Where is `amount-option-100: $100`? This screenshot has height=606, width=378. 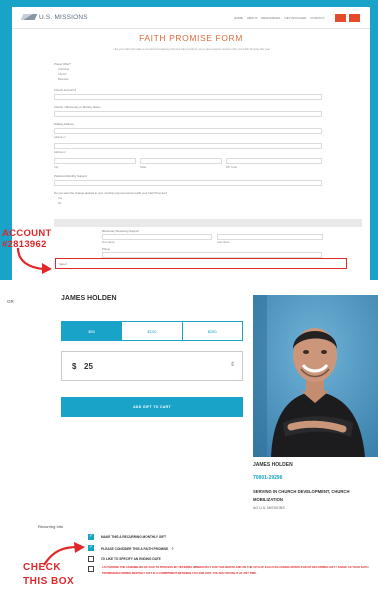 amount-option-100: $100 is located at coordinates (152, 331).